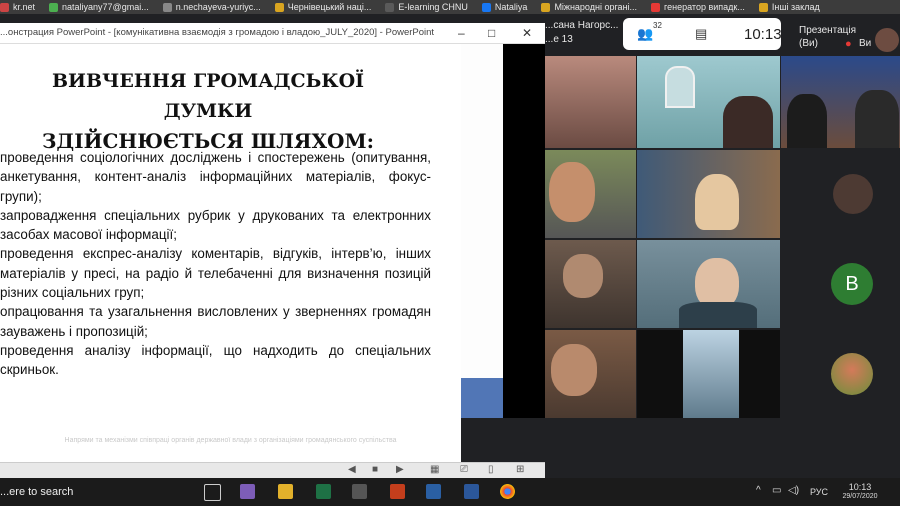  Describe the element at coordinates (482, 398) in the screenshot. I see `slide-accent-bar` at that location.